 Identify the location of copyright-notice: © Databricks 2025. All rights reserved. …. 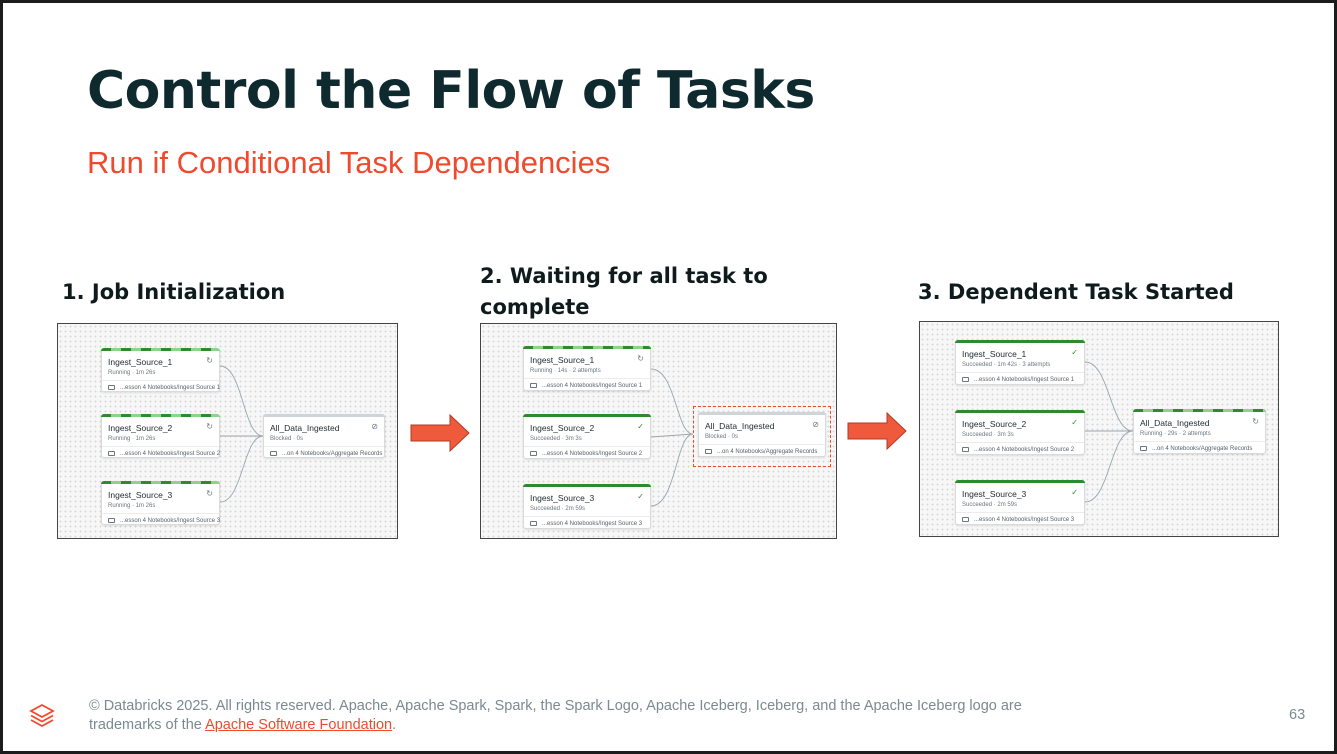
(569, 716).